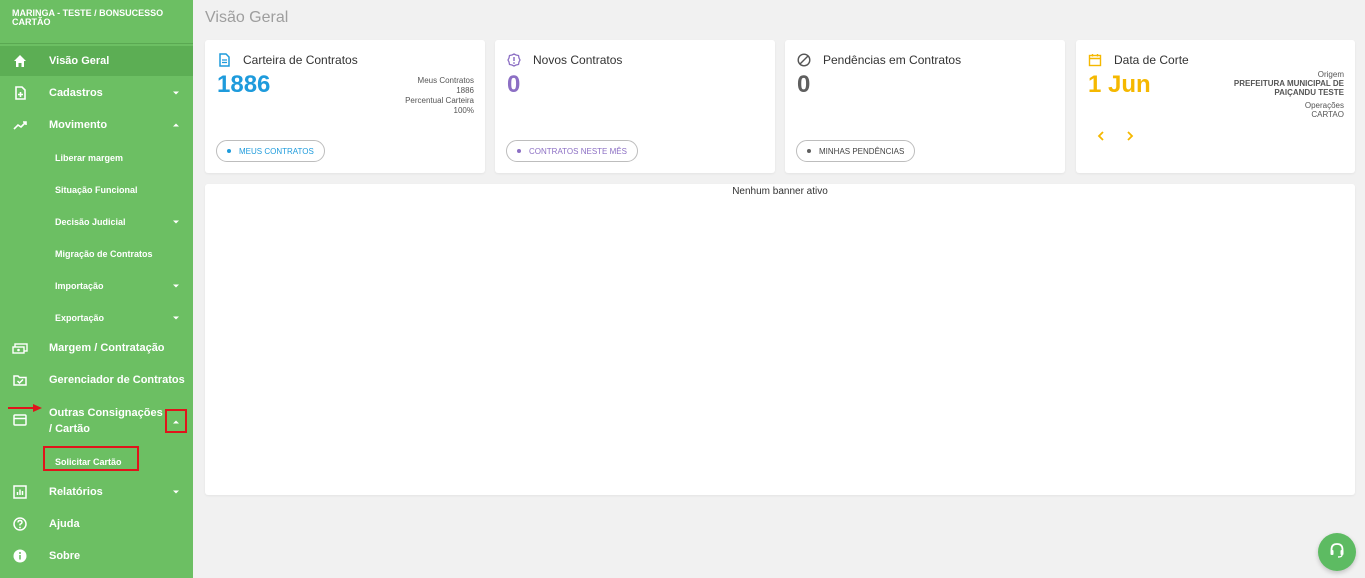 The image size is (1365, 578). Describe the element at coordinates (1095, 60) in the screenshot. I see `calendar-icon` at that location.